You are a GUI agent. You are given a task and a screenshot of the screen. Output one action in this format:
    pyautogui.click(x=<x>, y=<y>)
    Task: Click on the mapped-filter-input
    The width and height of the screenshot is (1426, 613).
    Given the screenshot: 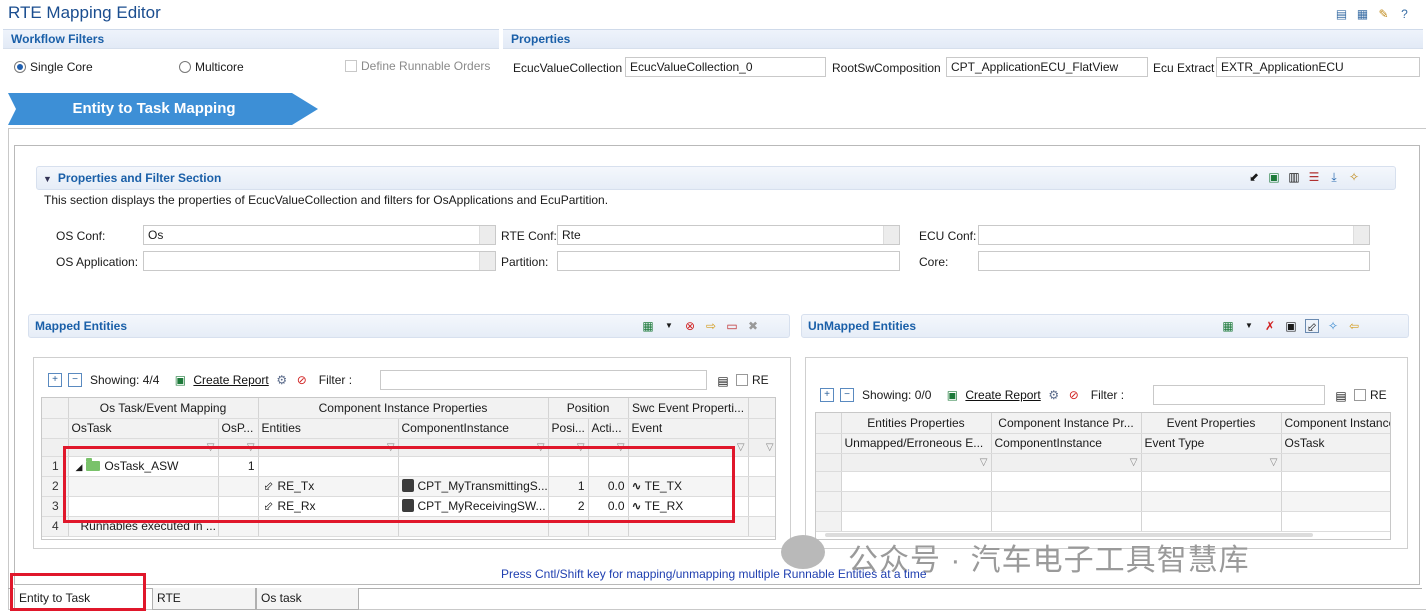 What is the action you would take?
    pyautogui.click(x=543, y=380)
    